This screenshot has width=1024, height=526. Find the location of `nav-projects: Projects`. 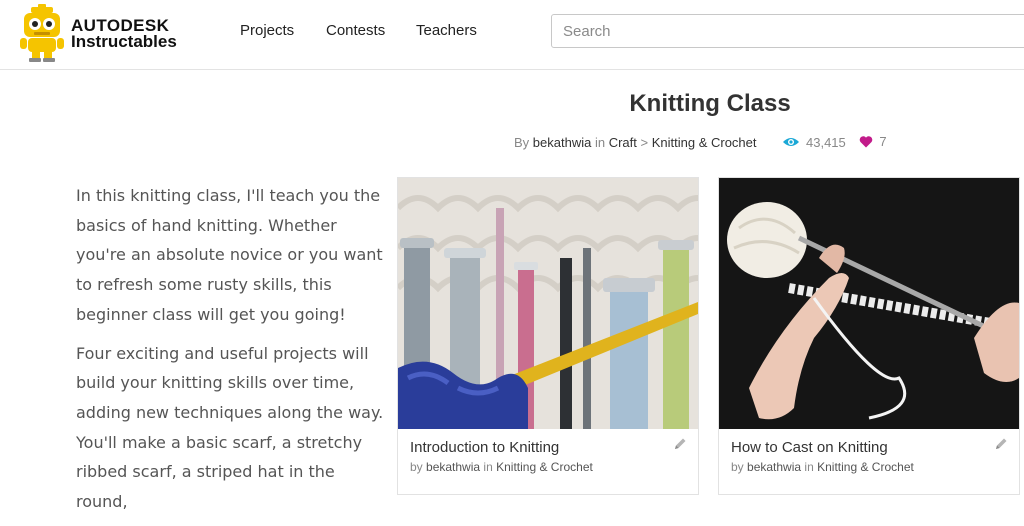

nav-projects: Projects is located at coordinates (267, 30).